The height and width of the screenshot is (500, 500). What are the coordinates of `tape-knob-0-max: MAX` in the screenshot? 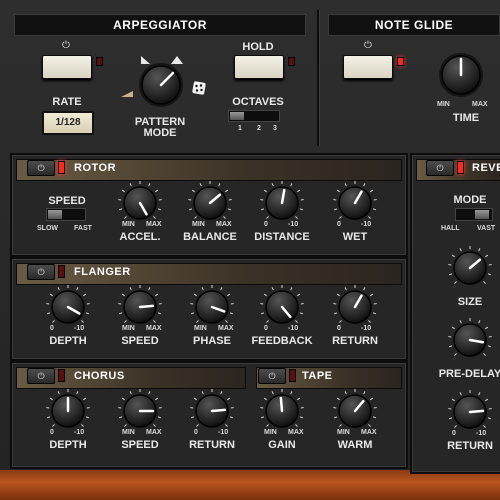 It's located at (296, 432).